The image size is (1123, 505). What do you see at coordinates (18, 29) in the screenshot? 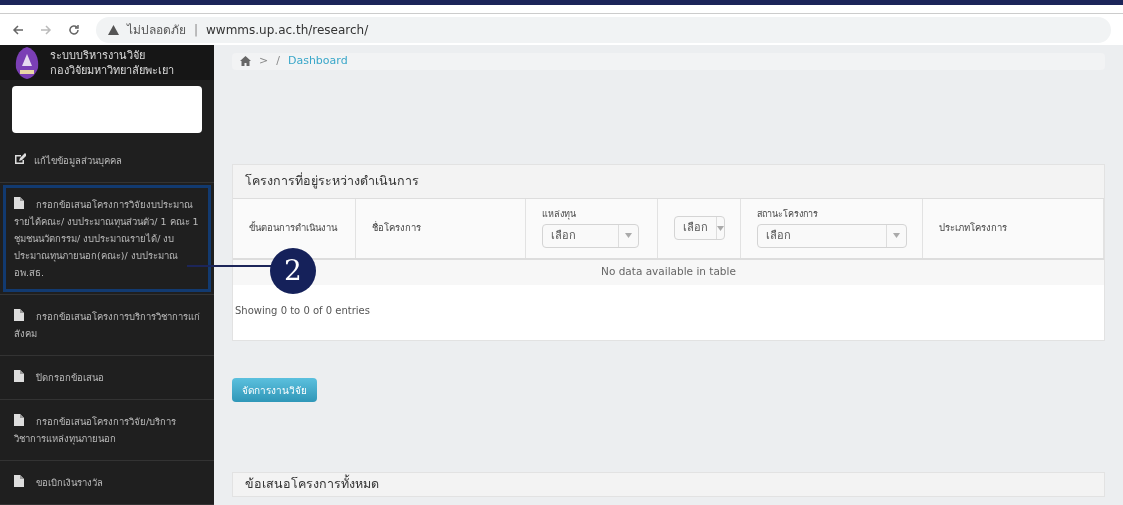
I see `back-icon` at bounding box center [18, 29].